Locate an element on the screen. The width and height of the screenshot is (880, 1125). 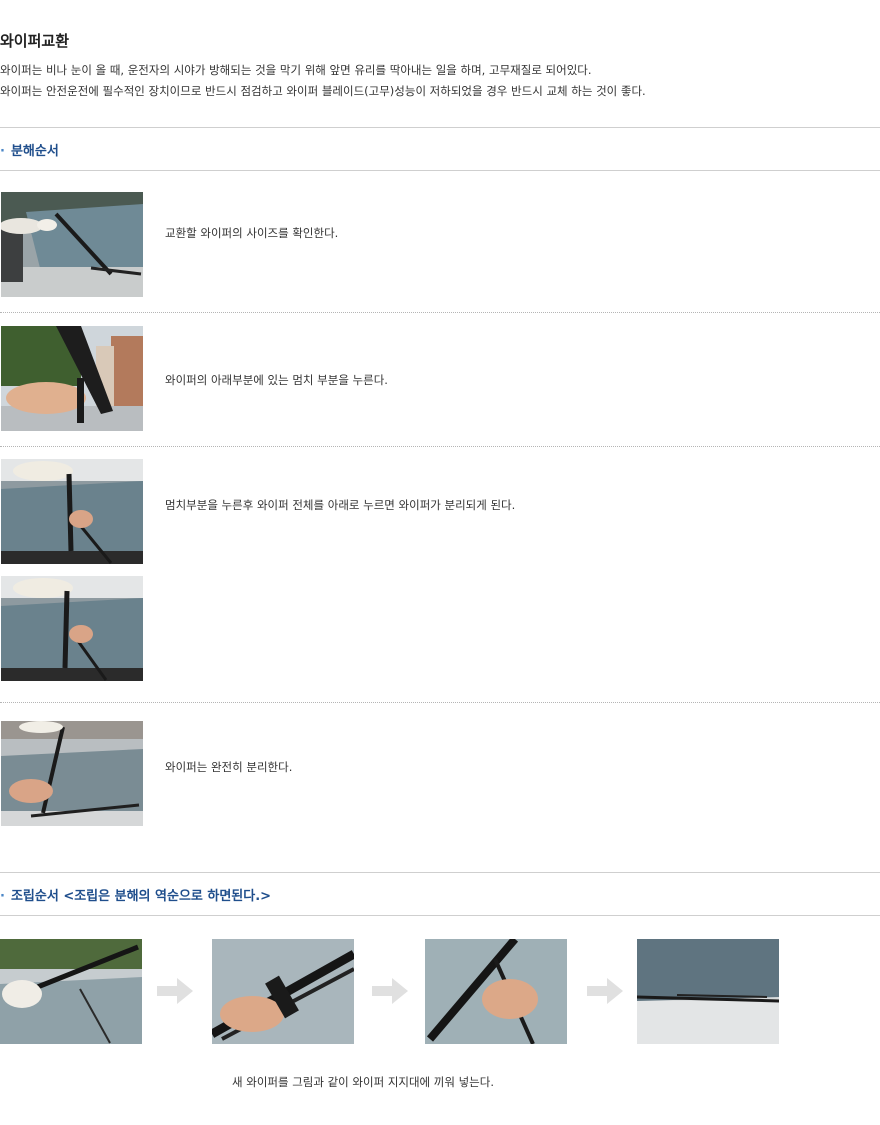
step-3-photo-b is located at coordinates (72, 628).